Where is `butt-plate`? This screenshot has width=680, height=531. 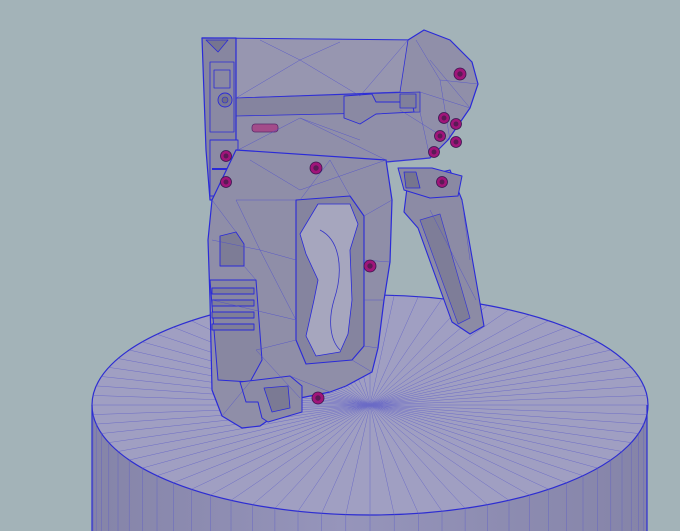
butt-plate is located at coordinates (236, 331).